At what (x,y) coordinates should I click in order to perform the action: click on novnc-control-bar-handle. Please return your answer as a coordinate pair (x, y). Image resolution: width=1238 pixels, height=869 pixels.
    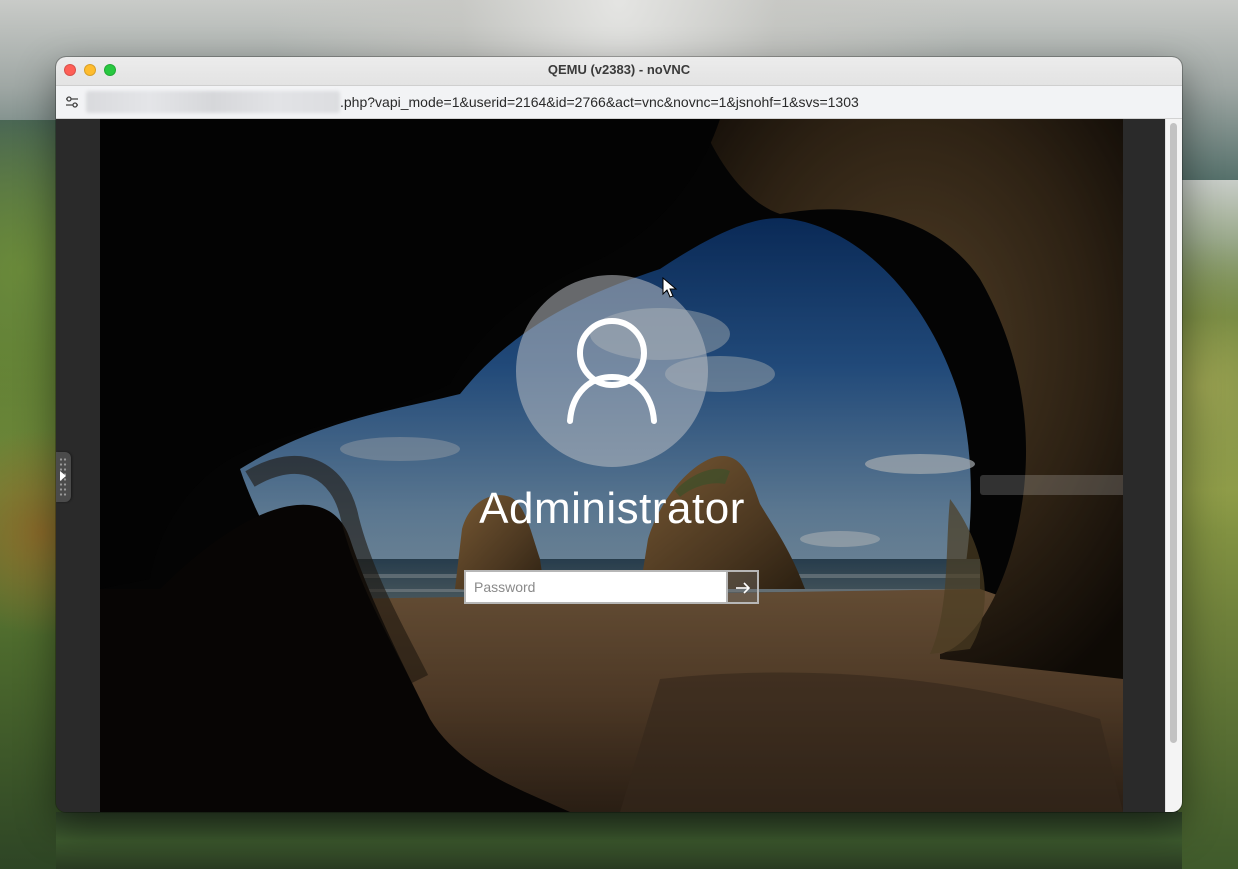
    Looking at the image, I should click on (63, 477).